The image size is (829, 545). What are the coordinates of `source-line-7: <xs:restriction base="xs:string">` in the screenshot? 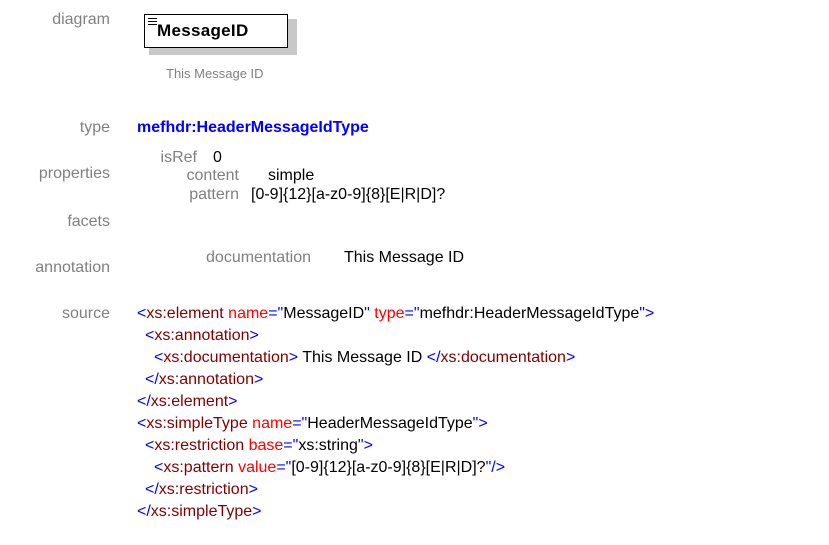 It's located at (259, 446).